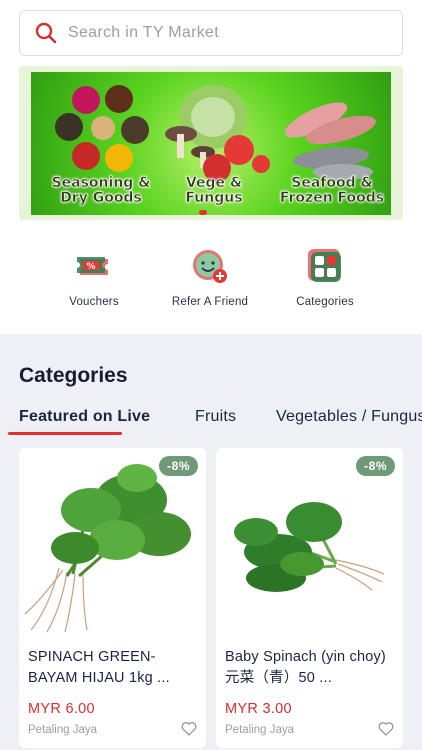 The height and width of the screenshot is (750, 422). Describe the element at coordinates (324, 265) in the screenshot. I see `categories-icon` at that location.